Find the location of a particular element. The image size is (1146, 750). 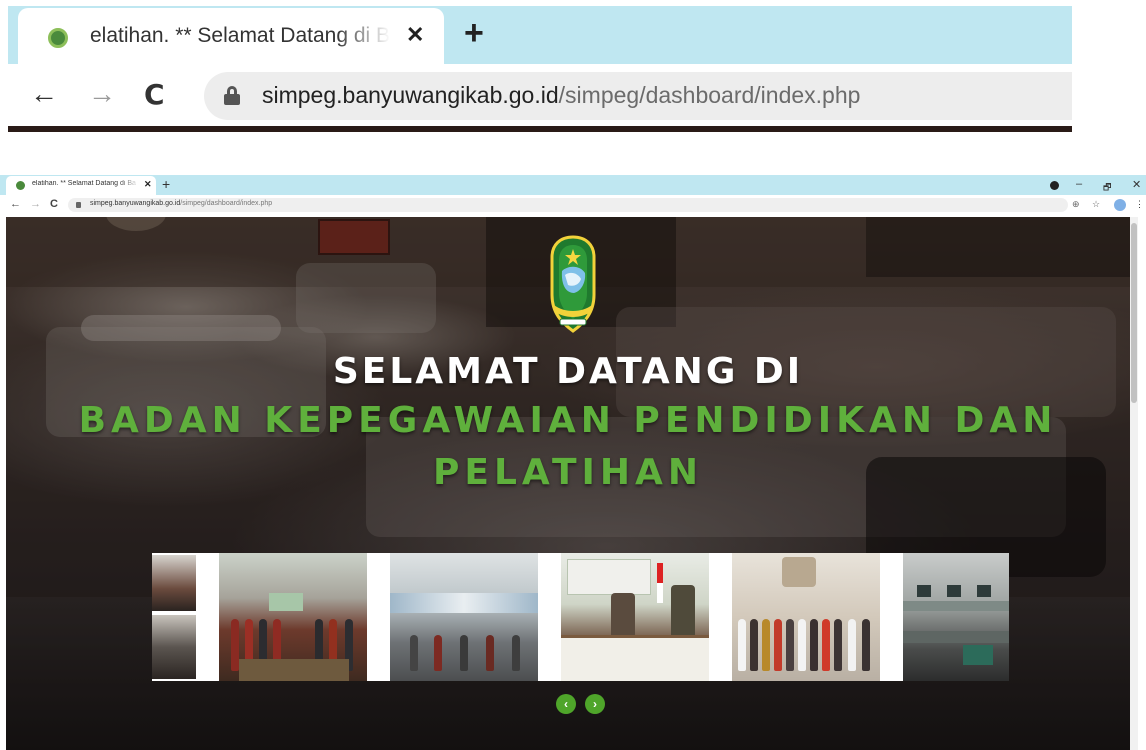

gallery-next-button: › is located at coordinates (595, 704).